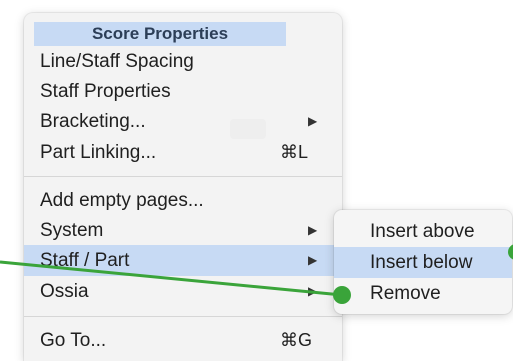 The width and height of the screenshot is (513, 361). Describe the element at coordinates (296, 340) in the screenshot. I see `keyboard-shortcut: ⌘G` at that location.